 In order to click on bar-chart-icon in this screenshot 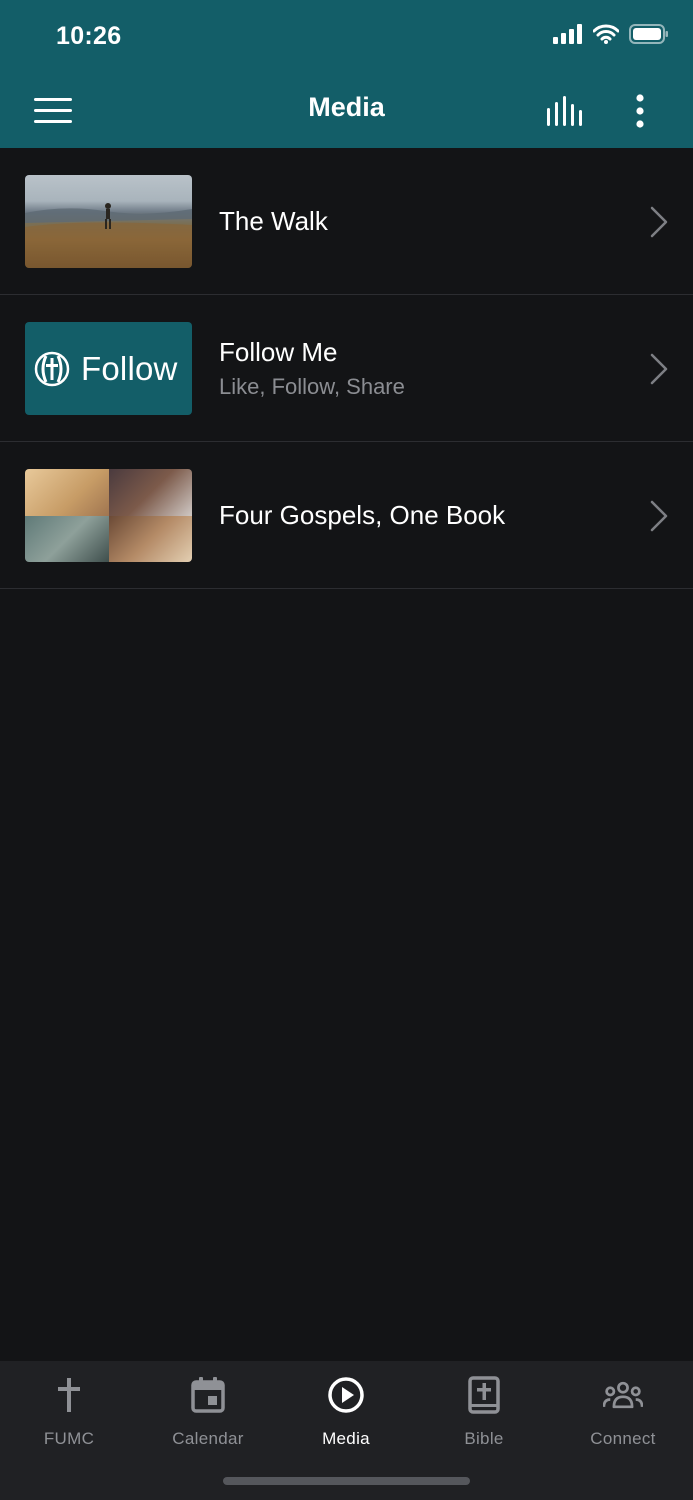, I will do `click(564, 111)`.